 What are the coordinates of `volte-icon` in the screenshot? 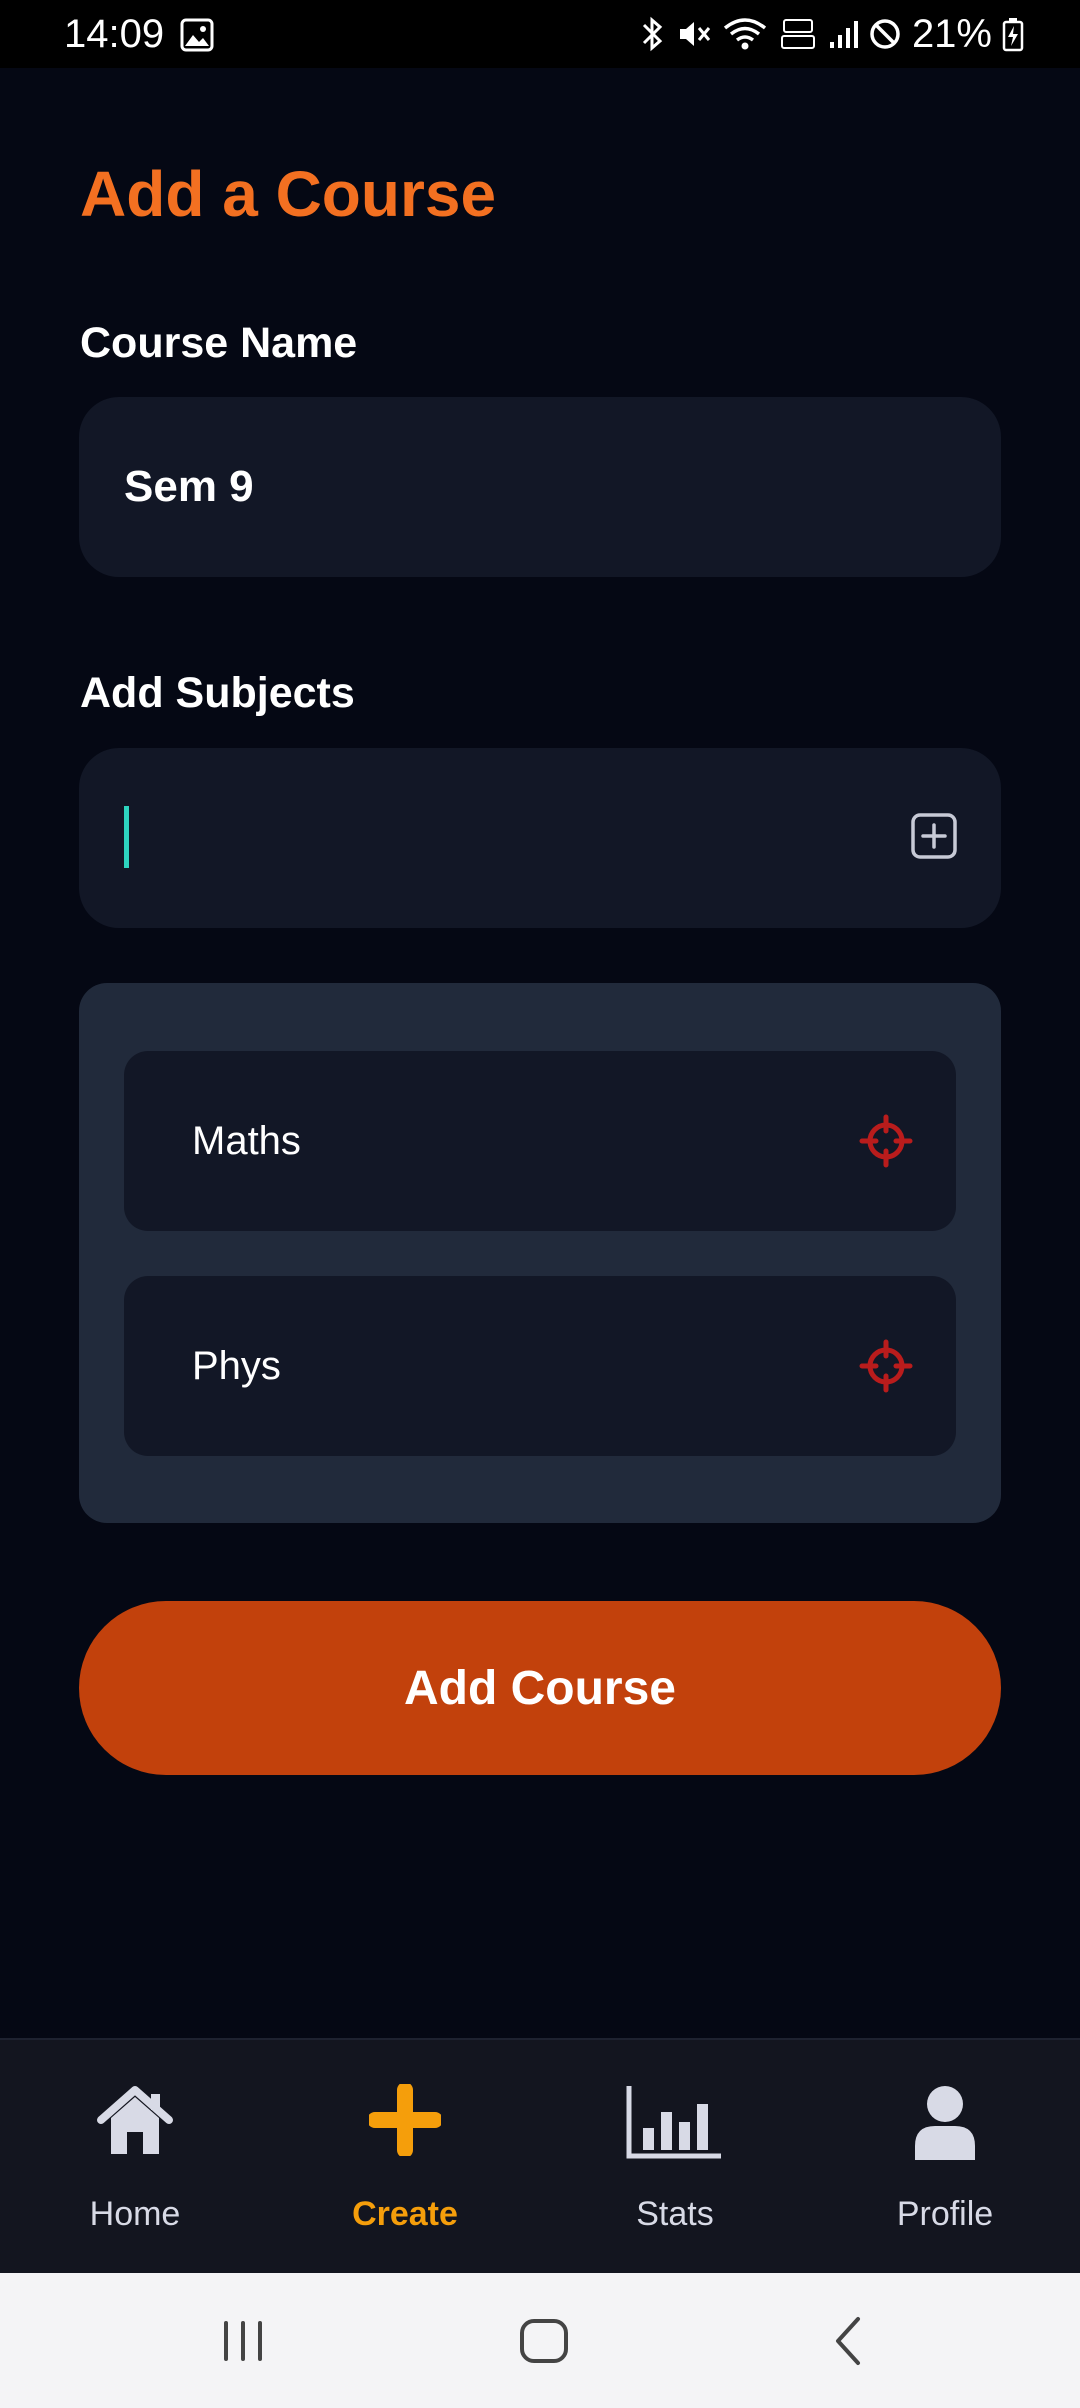 It's located at (797, 34).